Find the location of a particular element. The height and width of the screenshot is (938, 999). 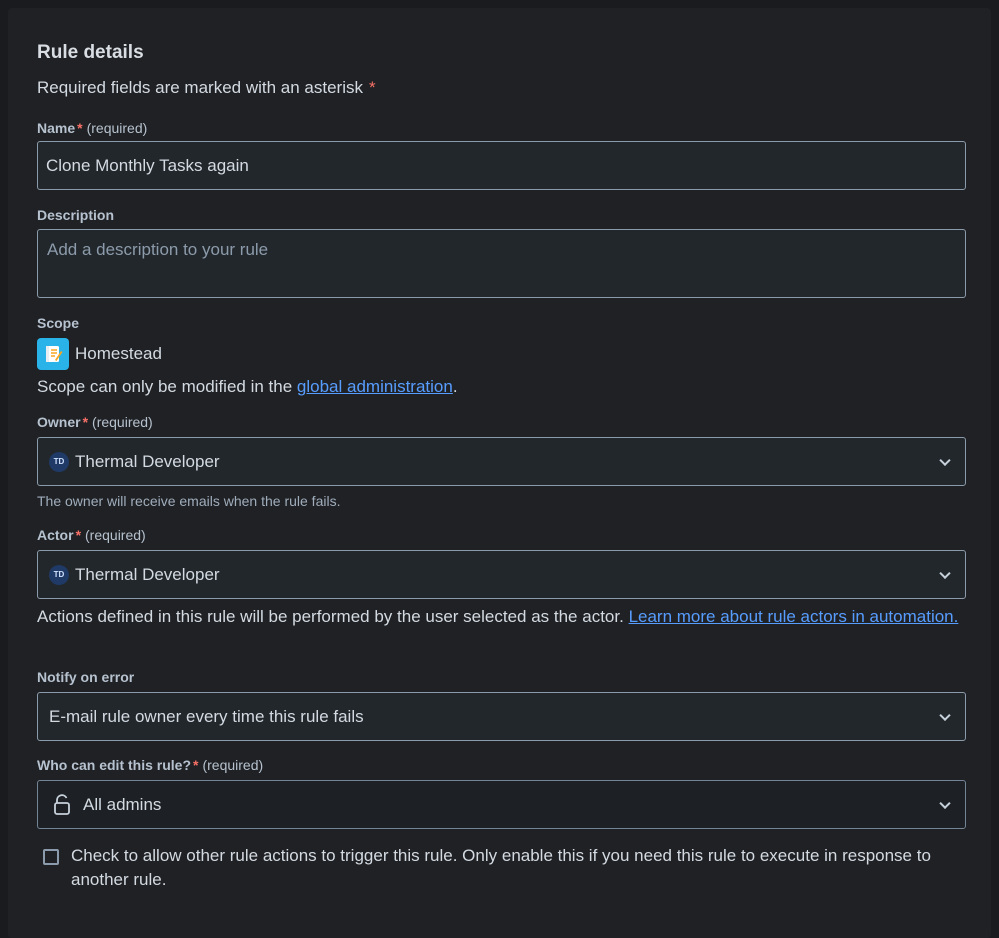

name-field is located at coordinates (501, 165).